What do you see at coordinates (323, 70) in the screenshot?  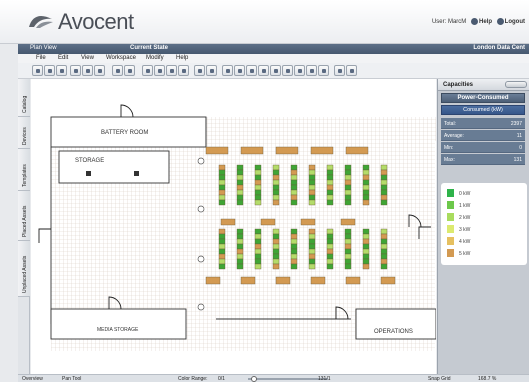 I see `cable-icon` at bounding box center [323, 70].